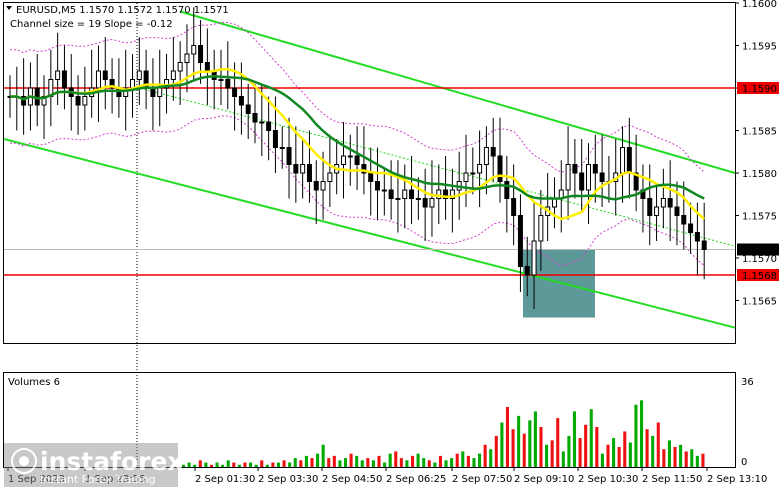  What do you see at coordinates (759, 251) in the screenshot?
I see `price-label-text: 1.1571` at bounding box center [759, 251].